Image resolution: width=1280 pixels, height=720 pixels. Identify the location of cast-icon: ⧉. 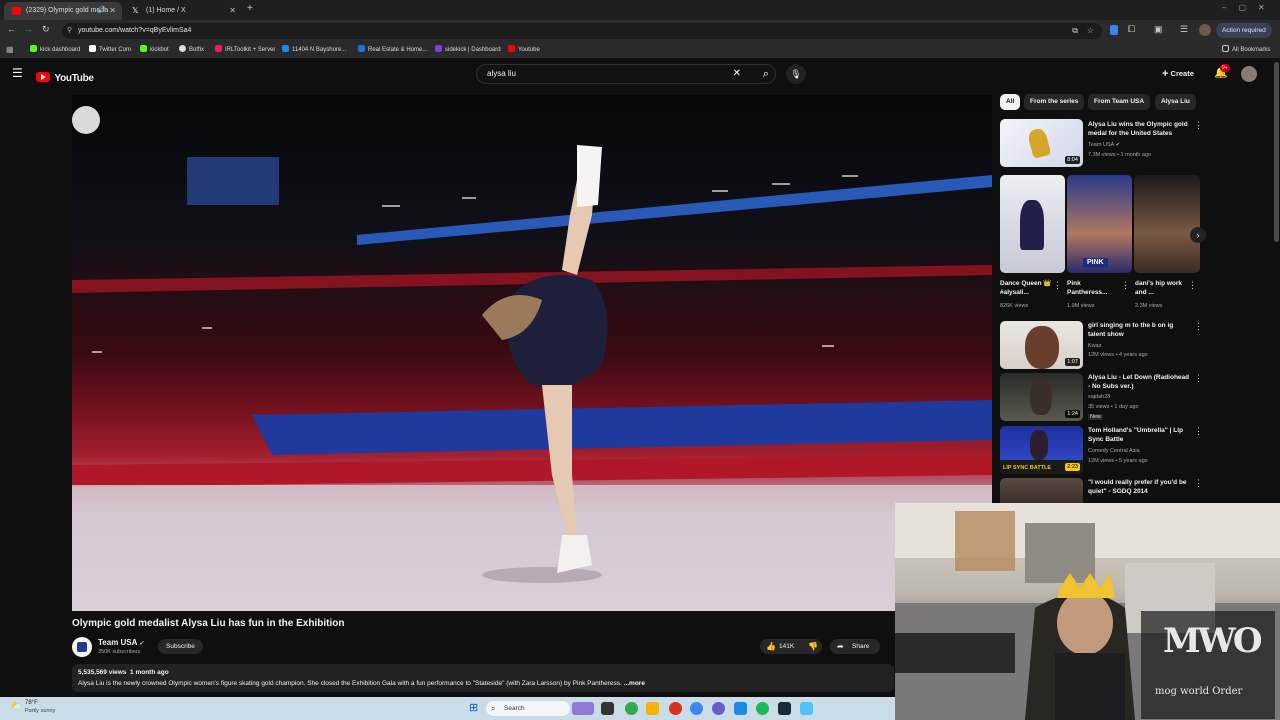
(1075, 31).